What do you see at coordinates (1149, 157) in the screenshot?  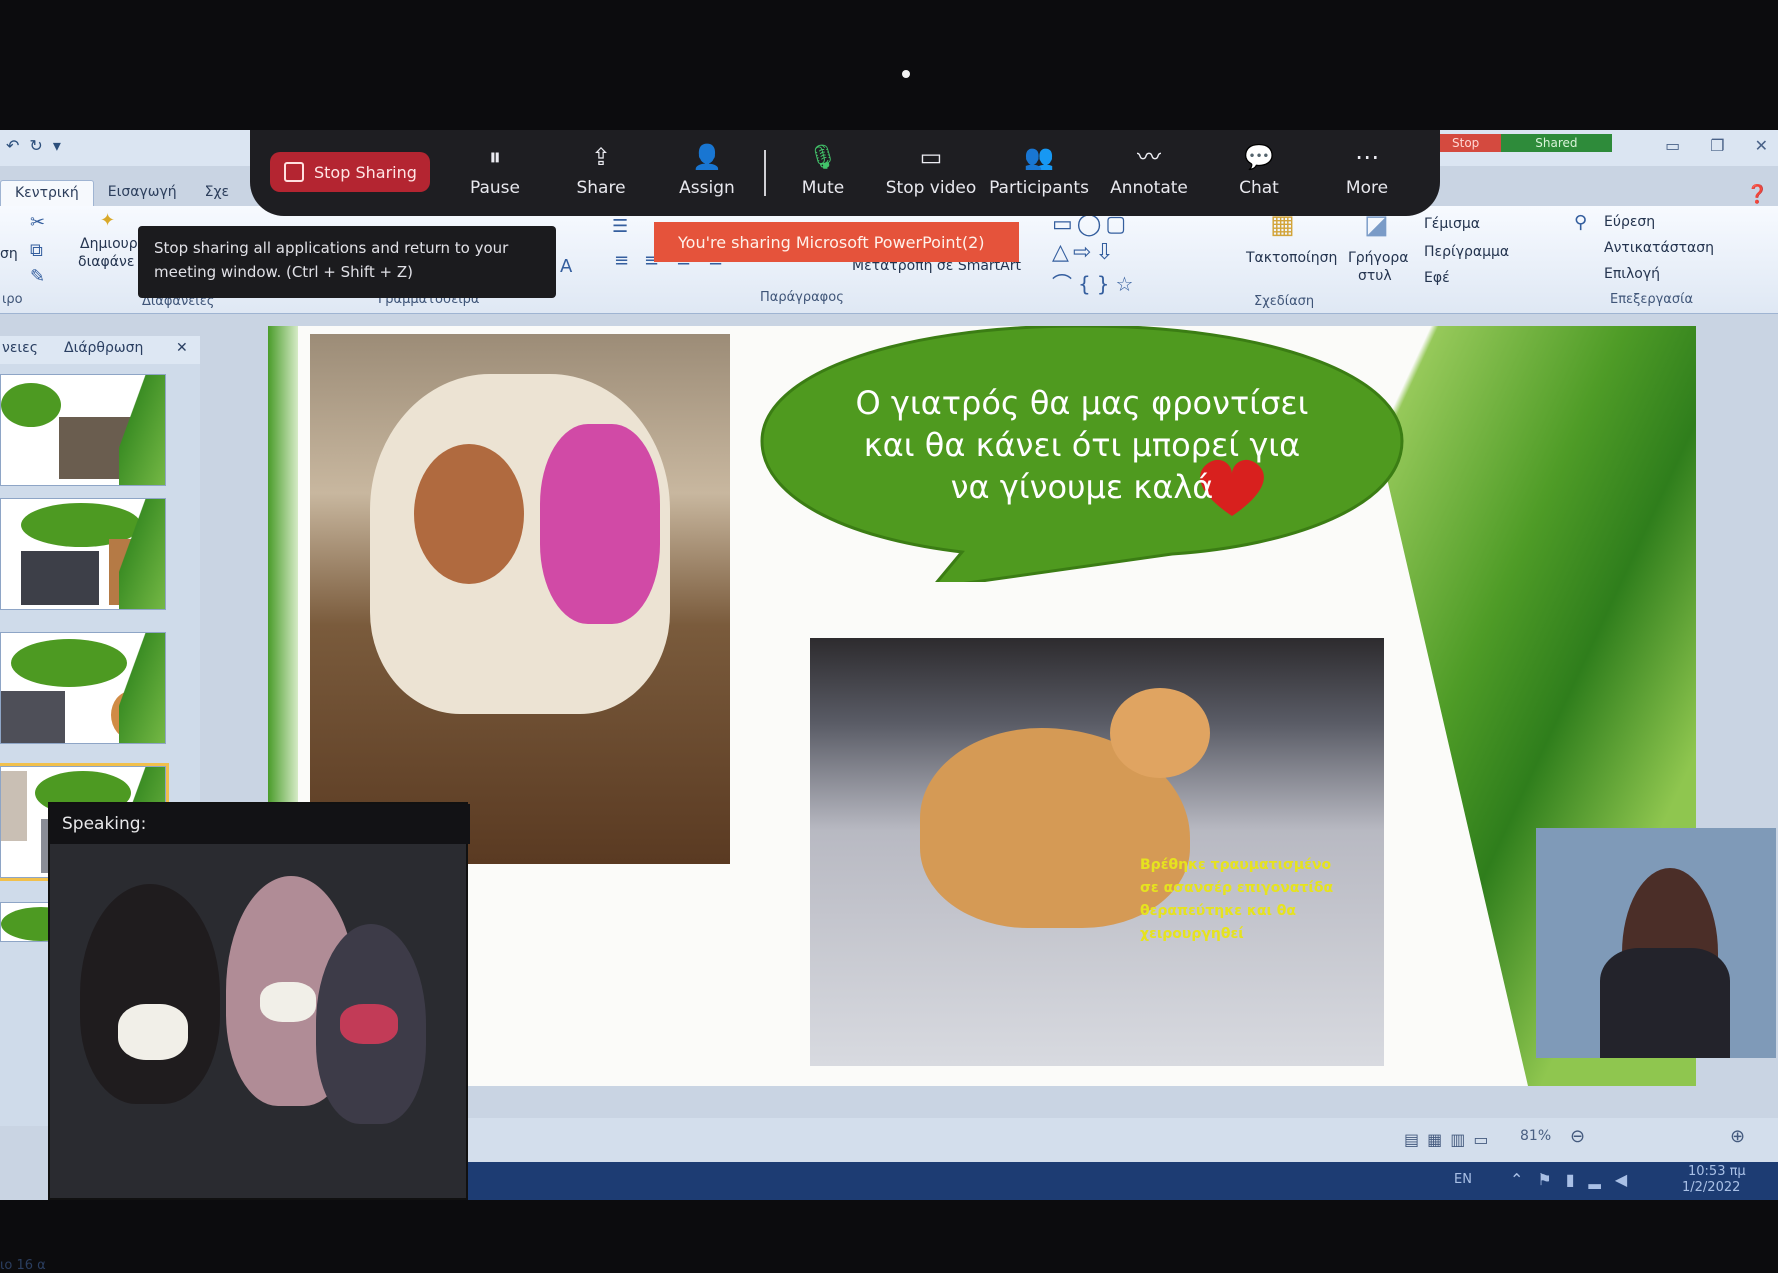 I see `annotate-pen-icon: 〰` at bounding box center [1149, 157].